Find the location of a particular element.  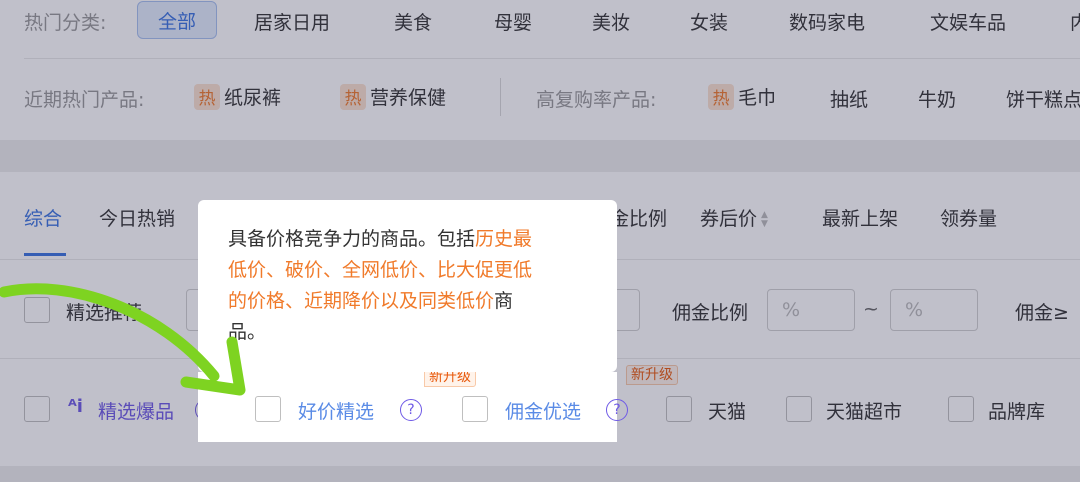

tooltip-text: 具备价格竞争力的商品。包括 is located at coordinates (352, 239).